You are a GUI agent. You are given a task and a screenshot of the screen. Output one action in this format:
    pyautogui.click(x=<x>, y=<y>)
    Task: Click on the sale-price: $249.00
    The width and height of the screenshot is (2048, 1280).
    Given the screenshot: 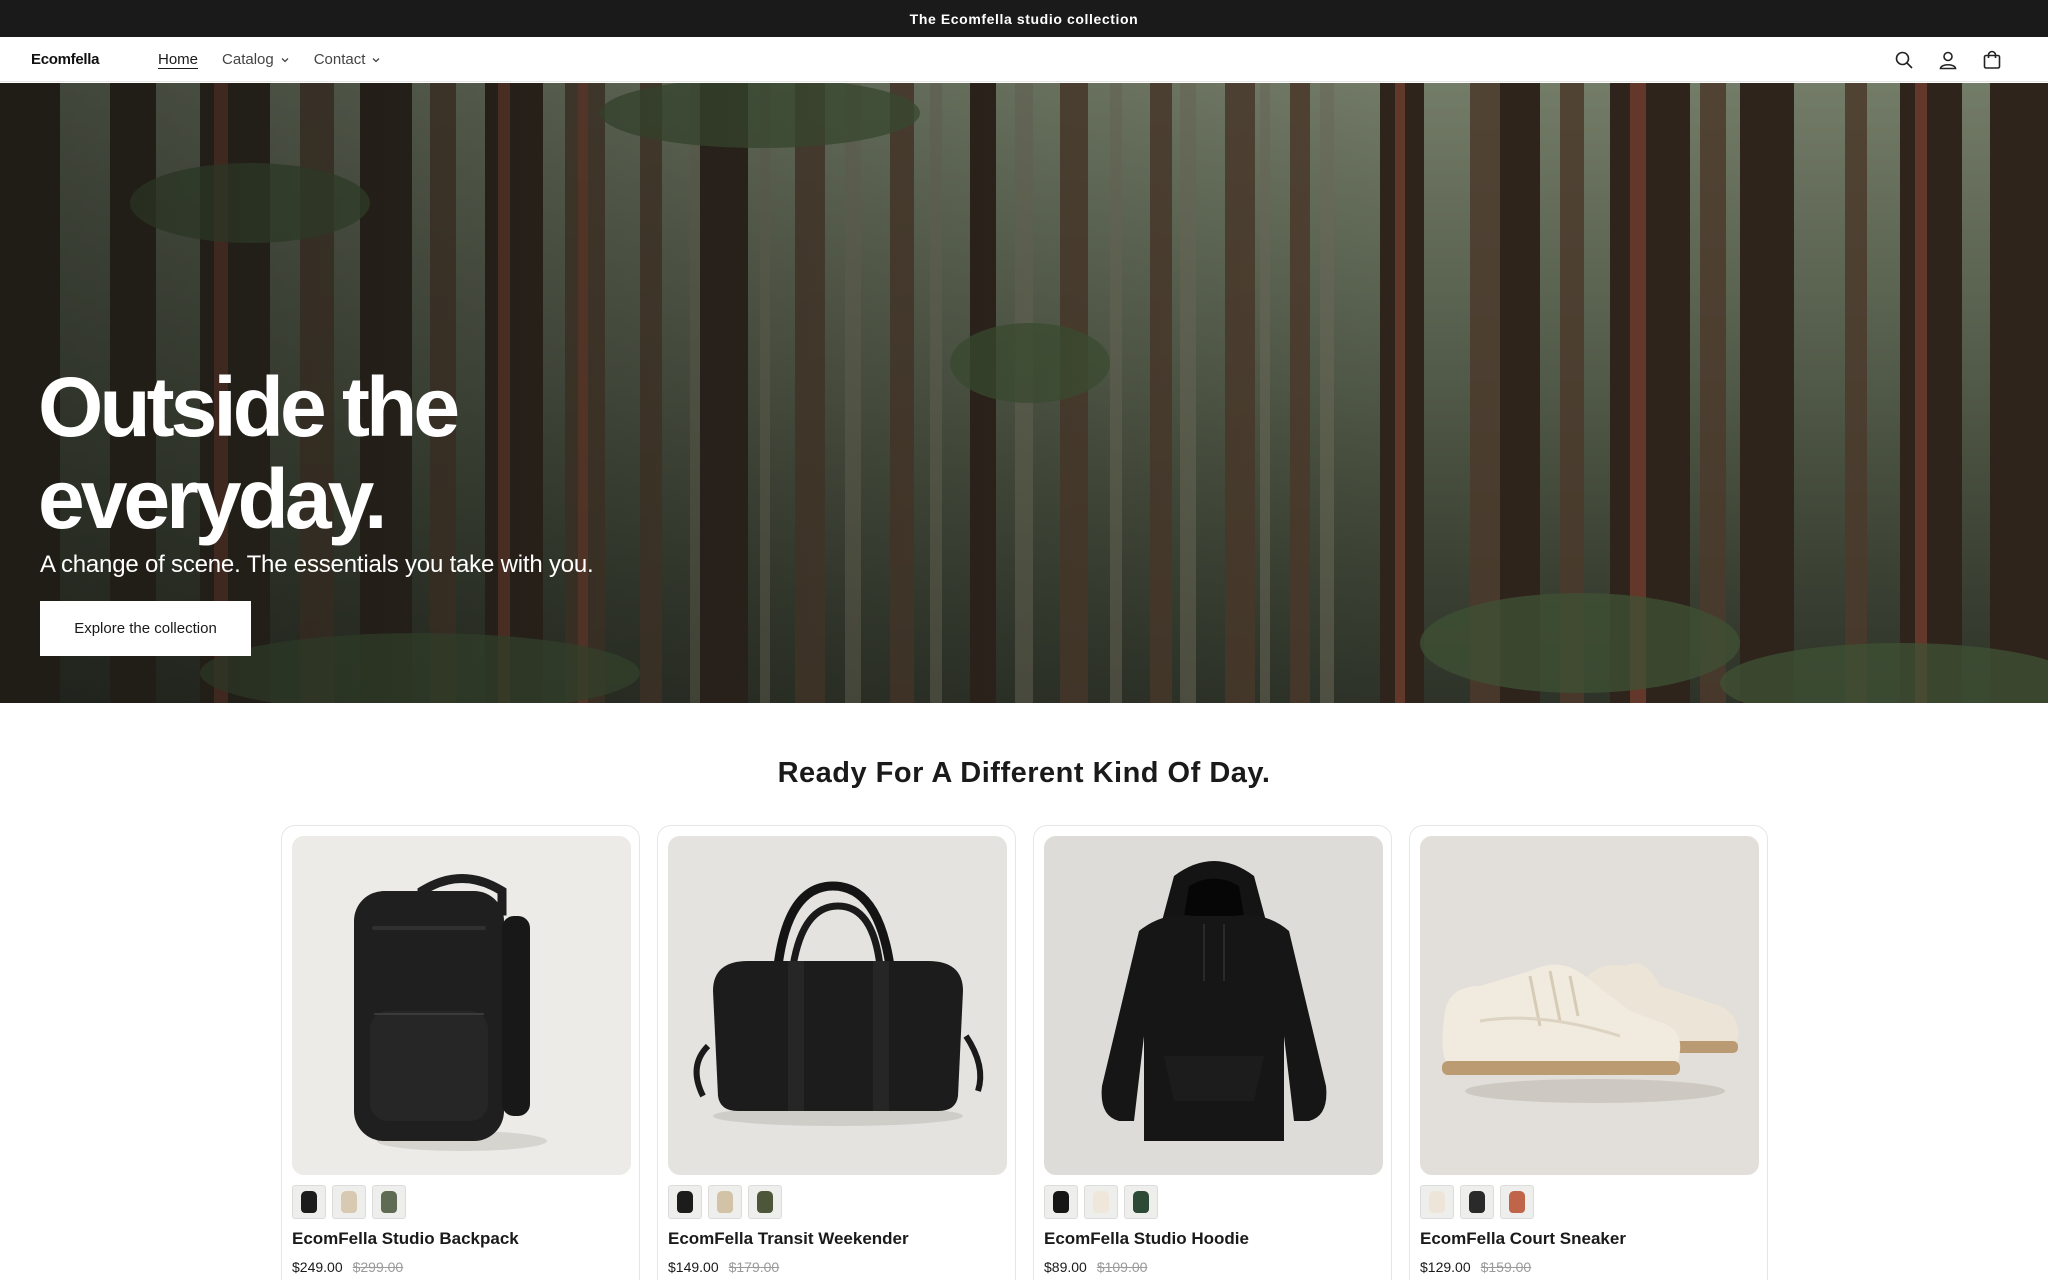 What is the action you would take?
    pyautogui.click(x=317, y=1267)
    